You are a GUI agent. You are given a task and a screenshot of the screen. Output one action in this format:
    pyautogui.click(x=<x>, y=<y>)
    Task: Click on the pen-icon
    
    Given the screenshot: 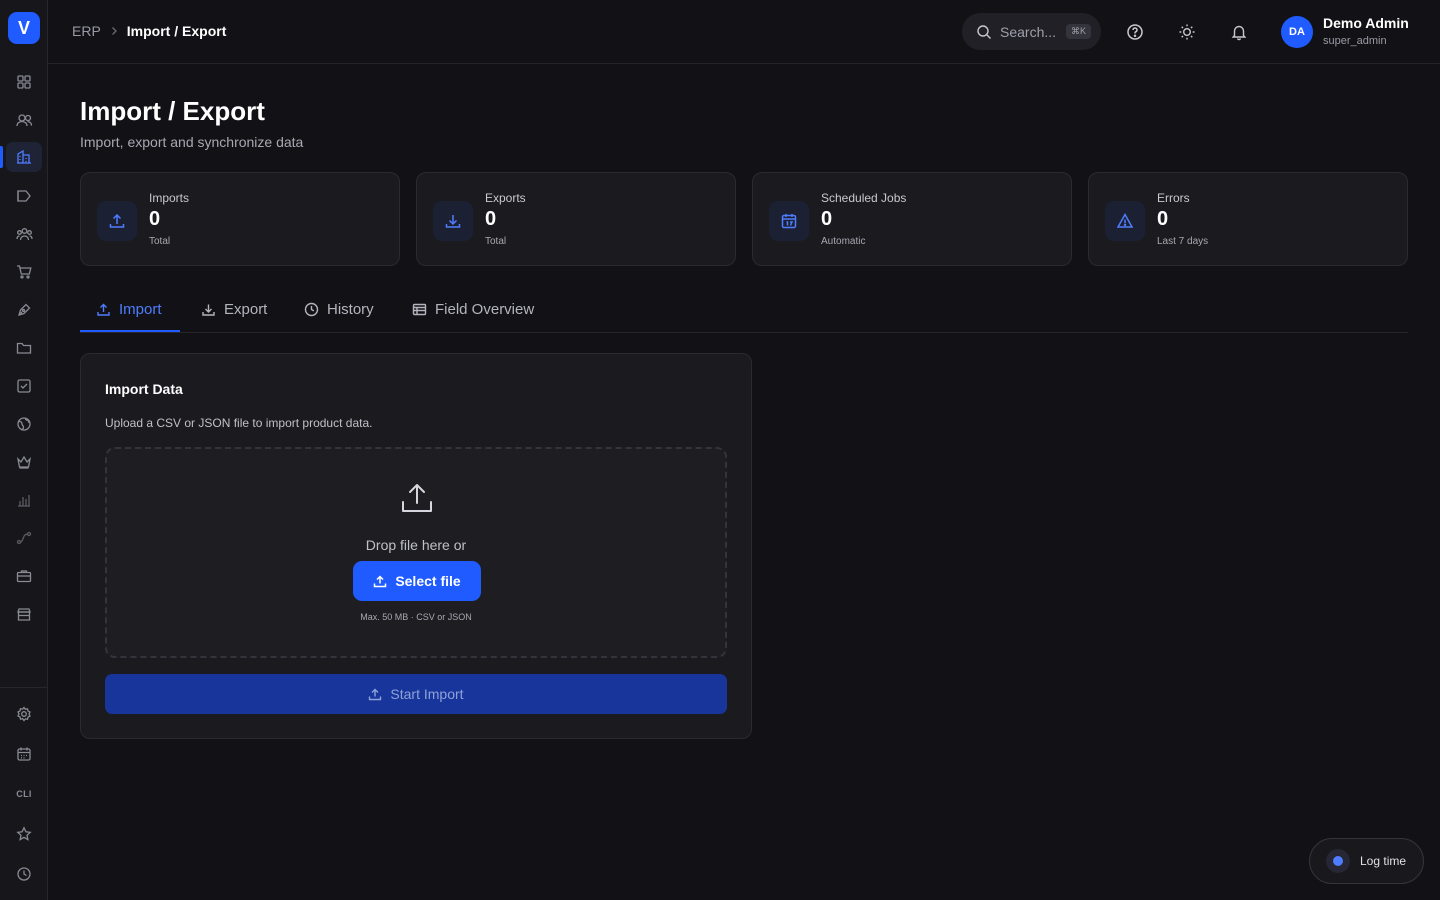 What is the action you would take?
    pyautogui.click(x=24, y=309)
    